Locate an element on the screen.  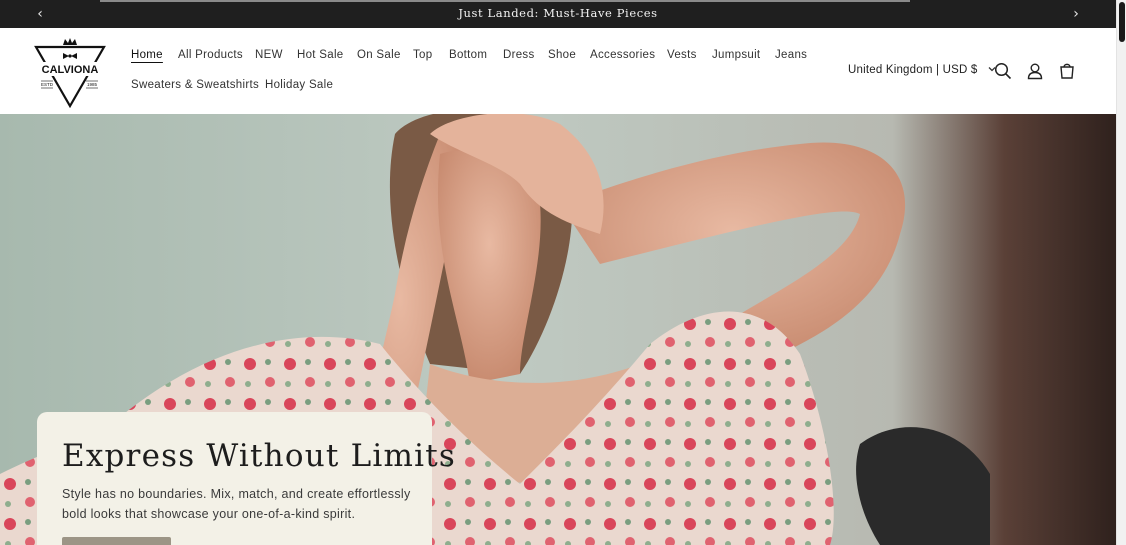
brand-logo: CALVIONA ESTD 1985 is located at coordinates (70, 72).